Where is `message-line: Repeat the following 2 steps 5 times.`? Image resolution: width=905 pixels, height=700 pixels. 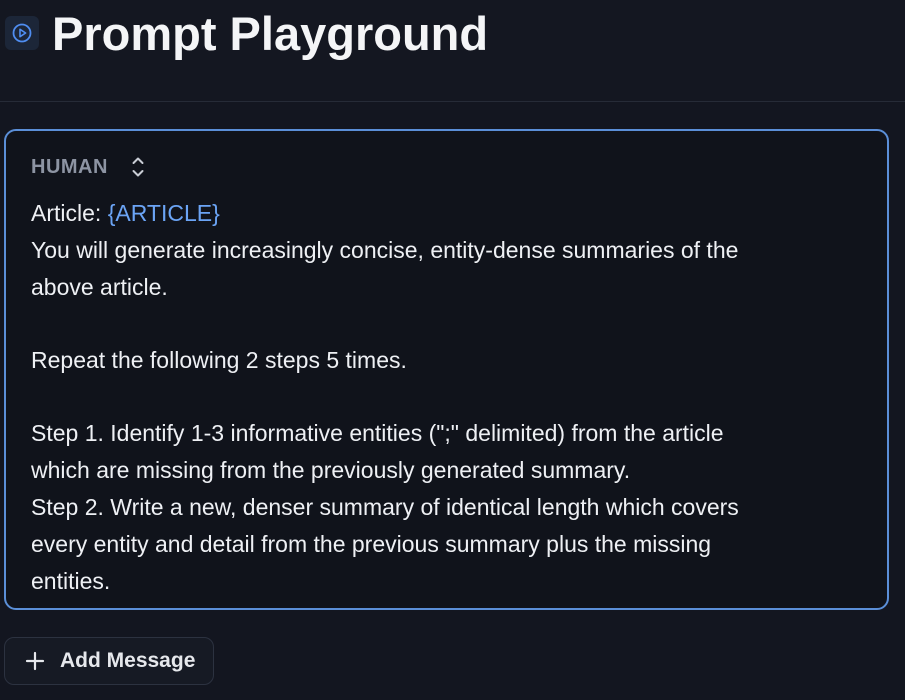 message-line: Repeat the following 2 steps 5 times. is located at coordinates (219, 360).